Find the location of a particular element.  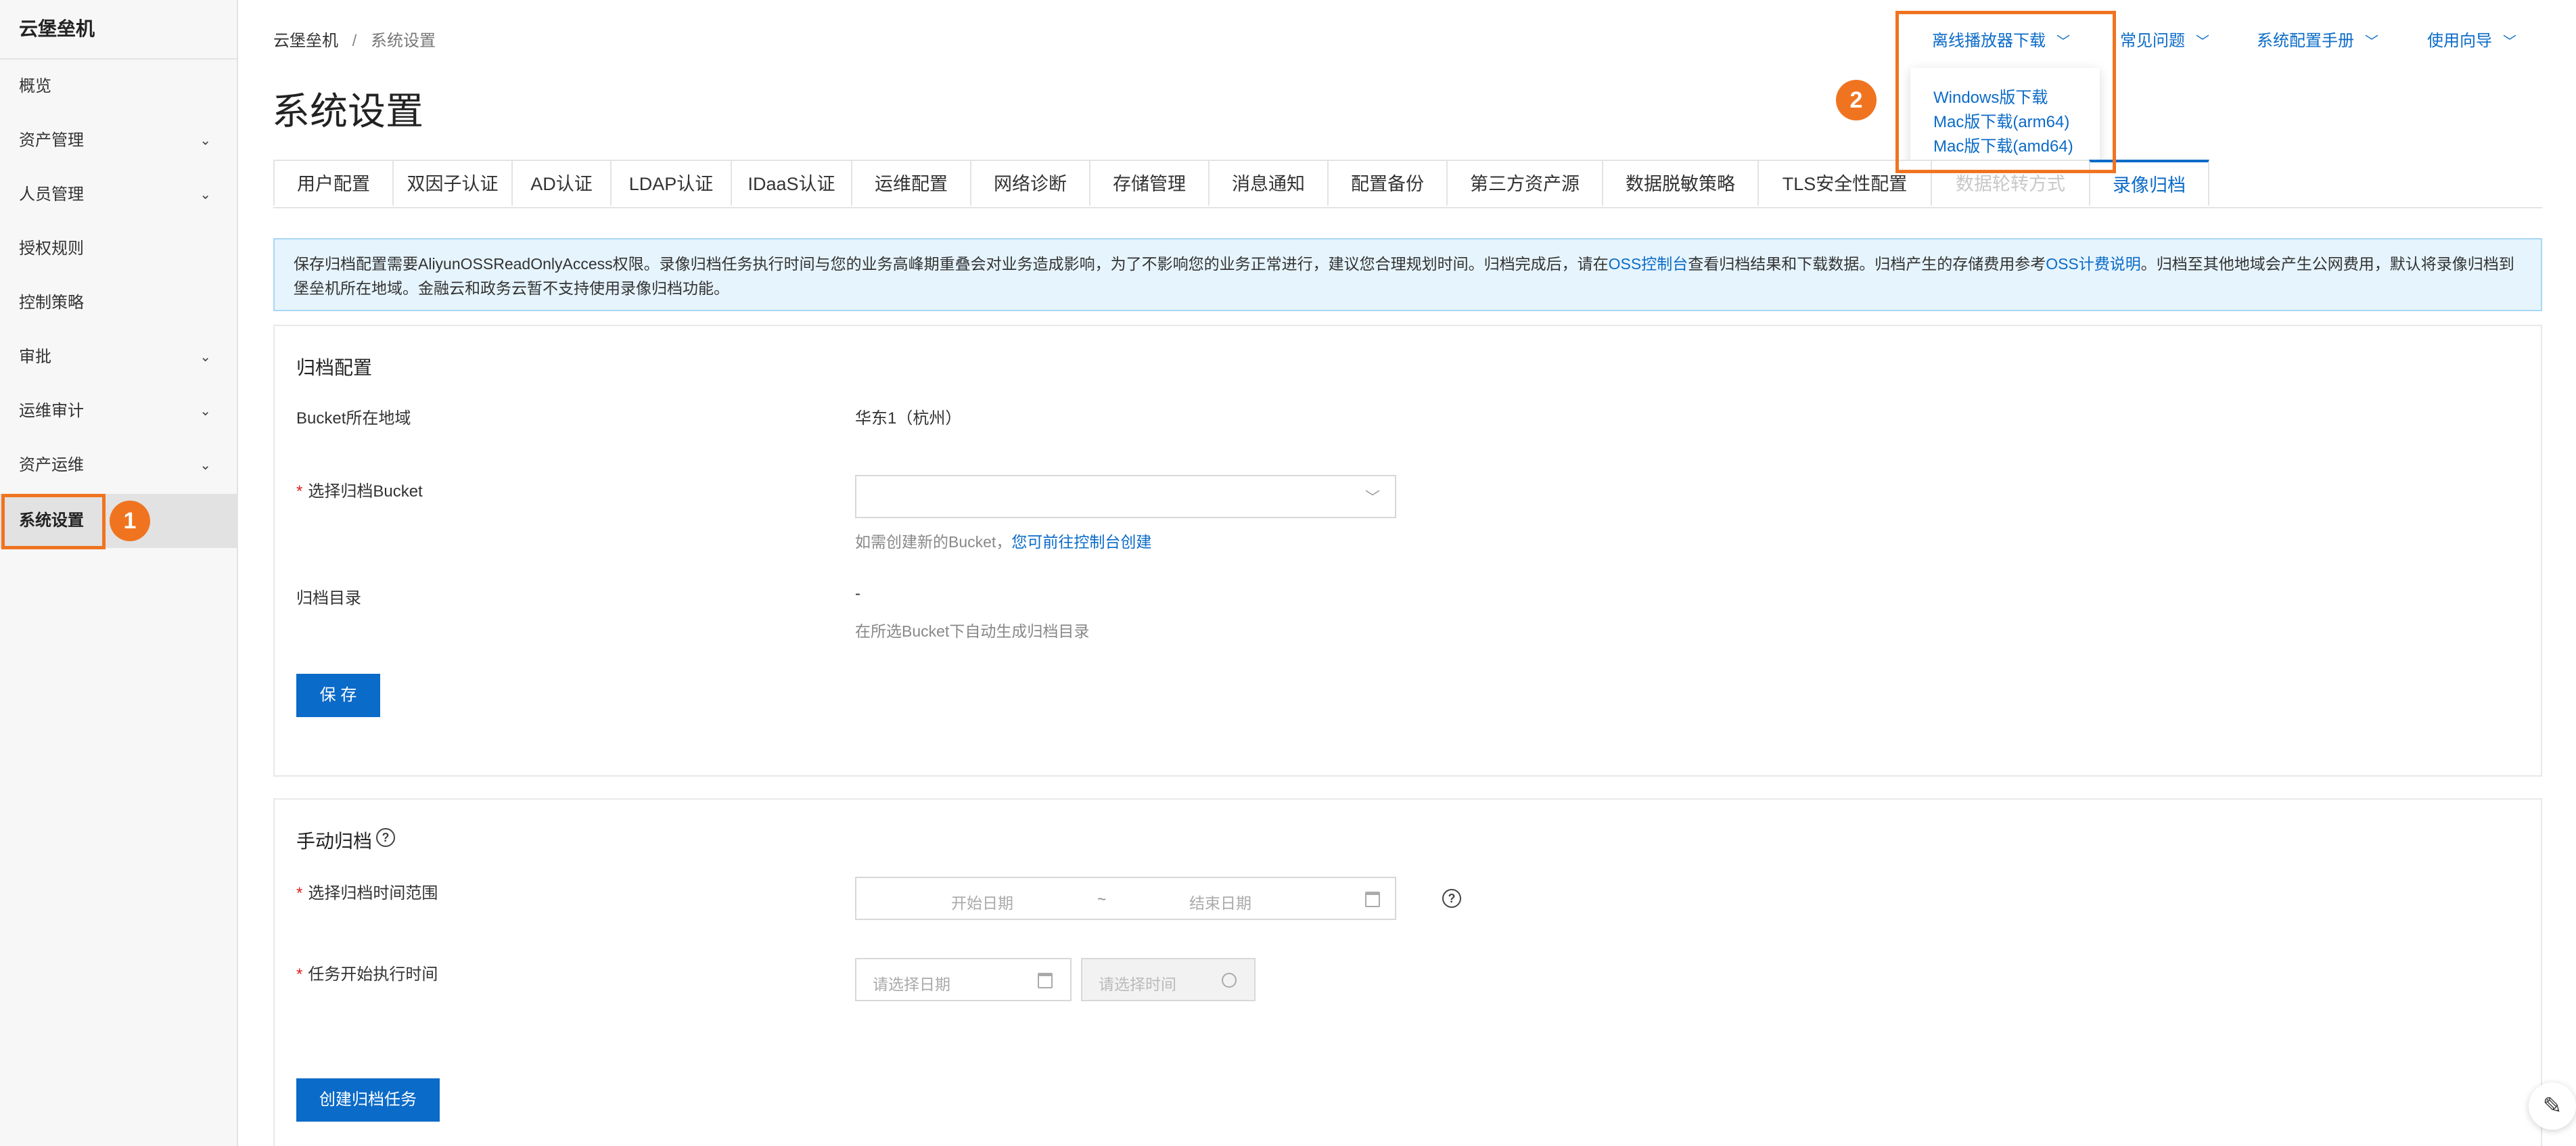

bucket-label-text: 选择归档Bucket is located at coordinates (365, 491).